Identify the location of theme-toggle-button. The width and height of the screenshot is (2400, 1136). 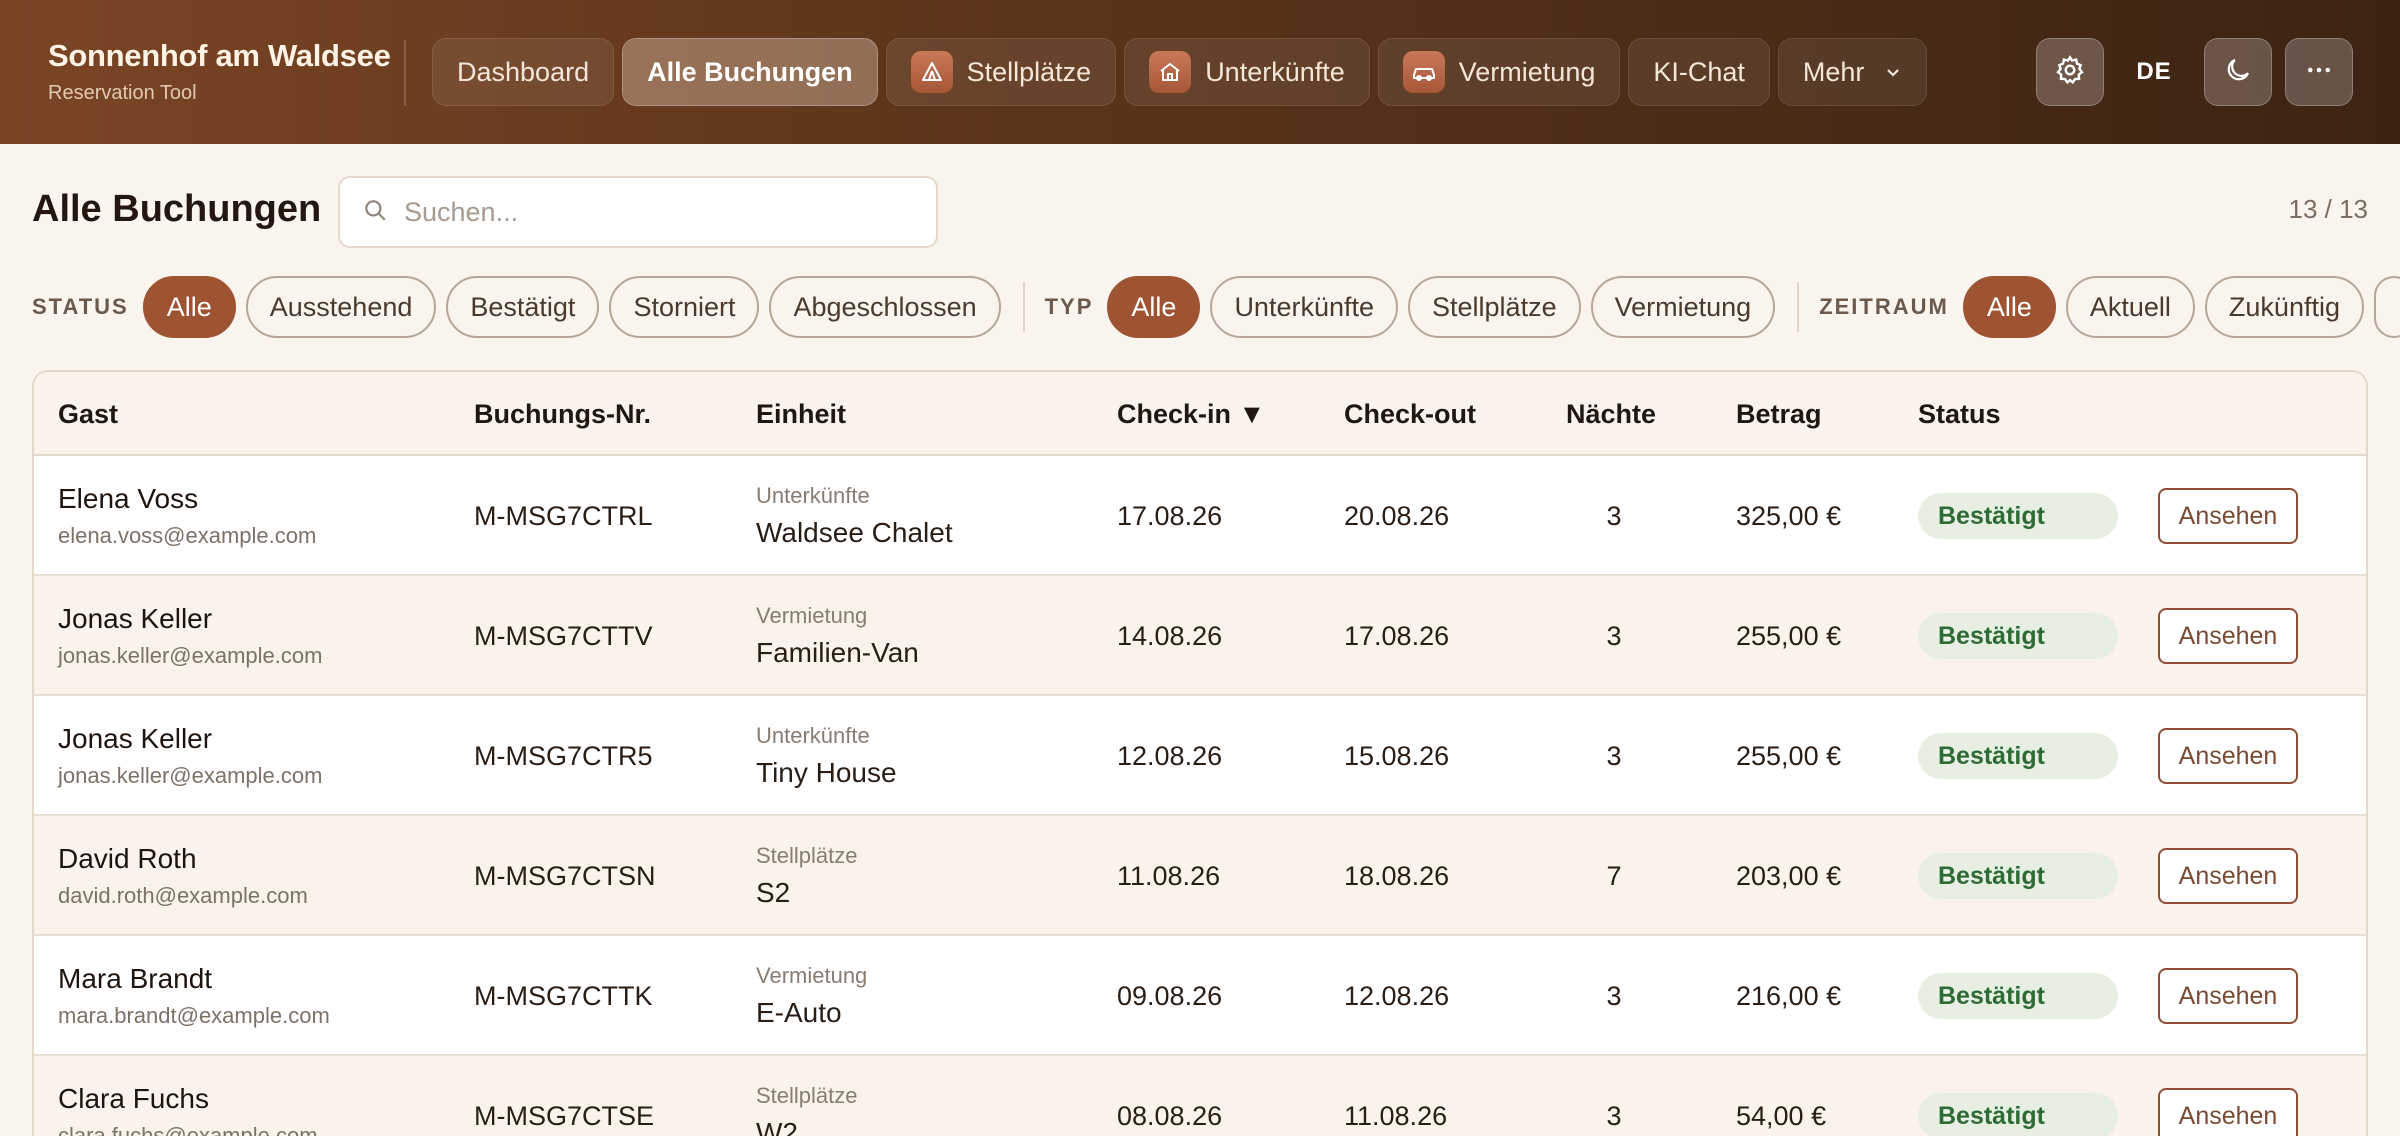
(2238, 72).